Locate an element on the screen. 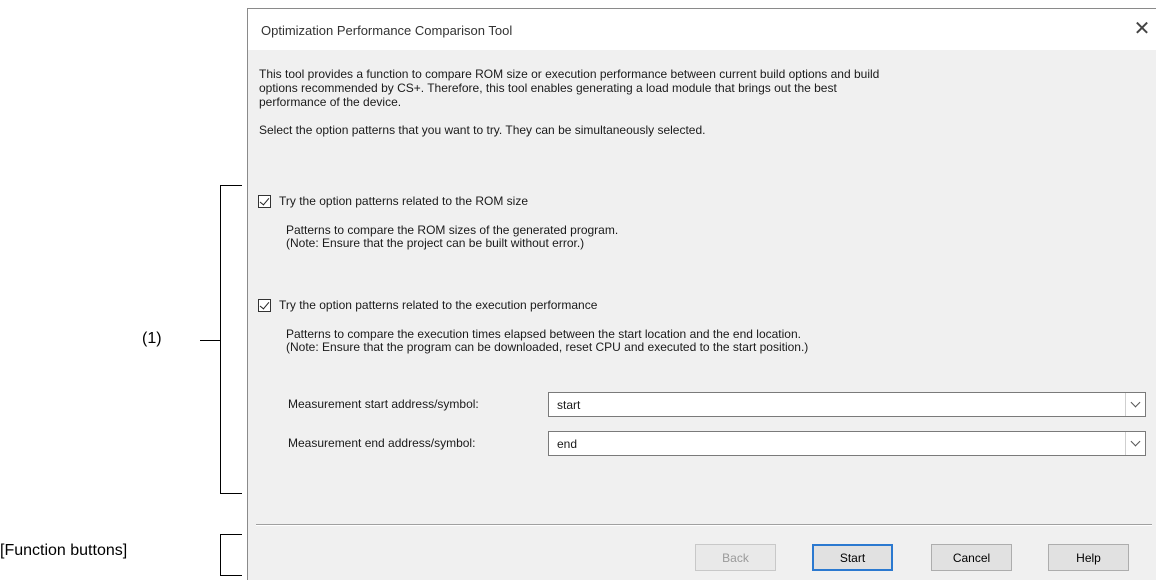 The height and width of the screenshot is (580, 1156). annotation-bracket-1-vertical is located at coordinates (220, 339).